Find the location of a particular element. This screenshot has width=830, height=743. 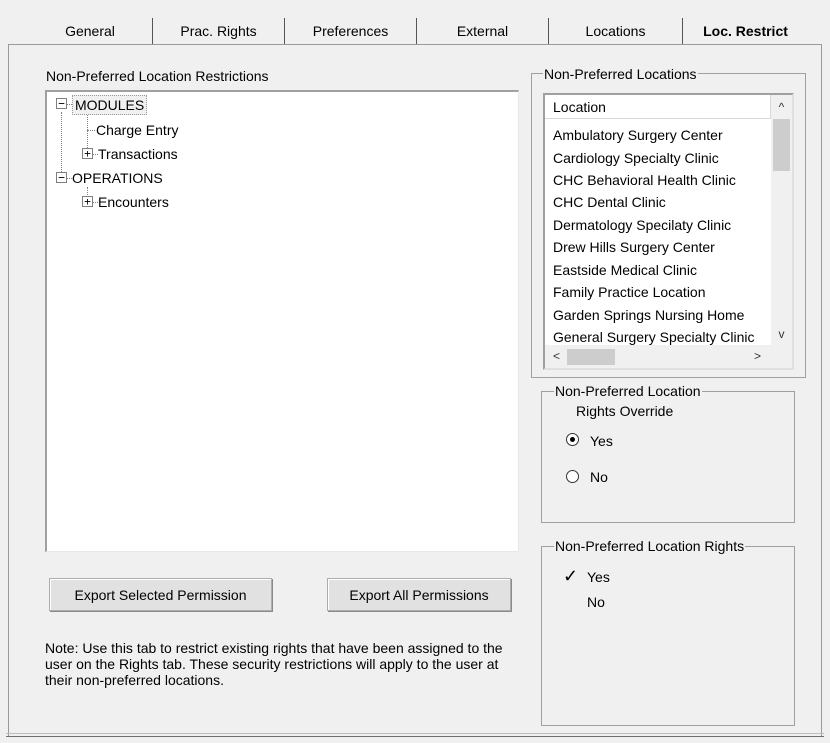

list-item: CHC Behavioral Health Clinic is located at coordinates (662, 180).